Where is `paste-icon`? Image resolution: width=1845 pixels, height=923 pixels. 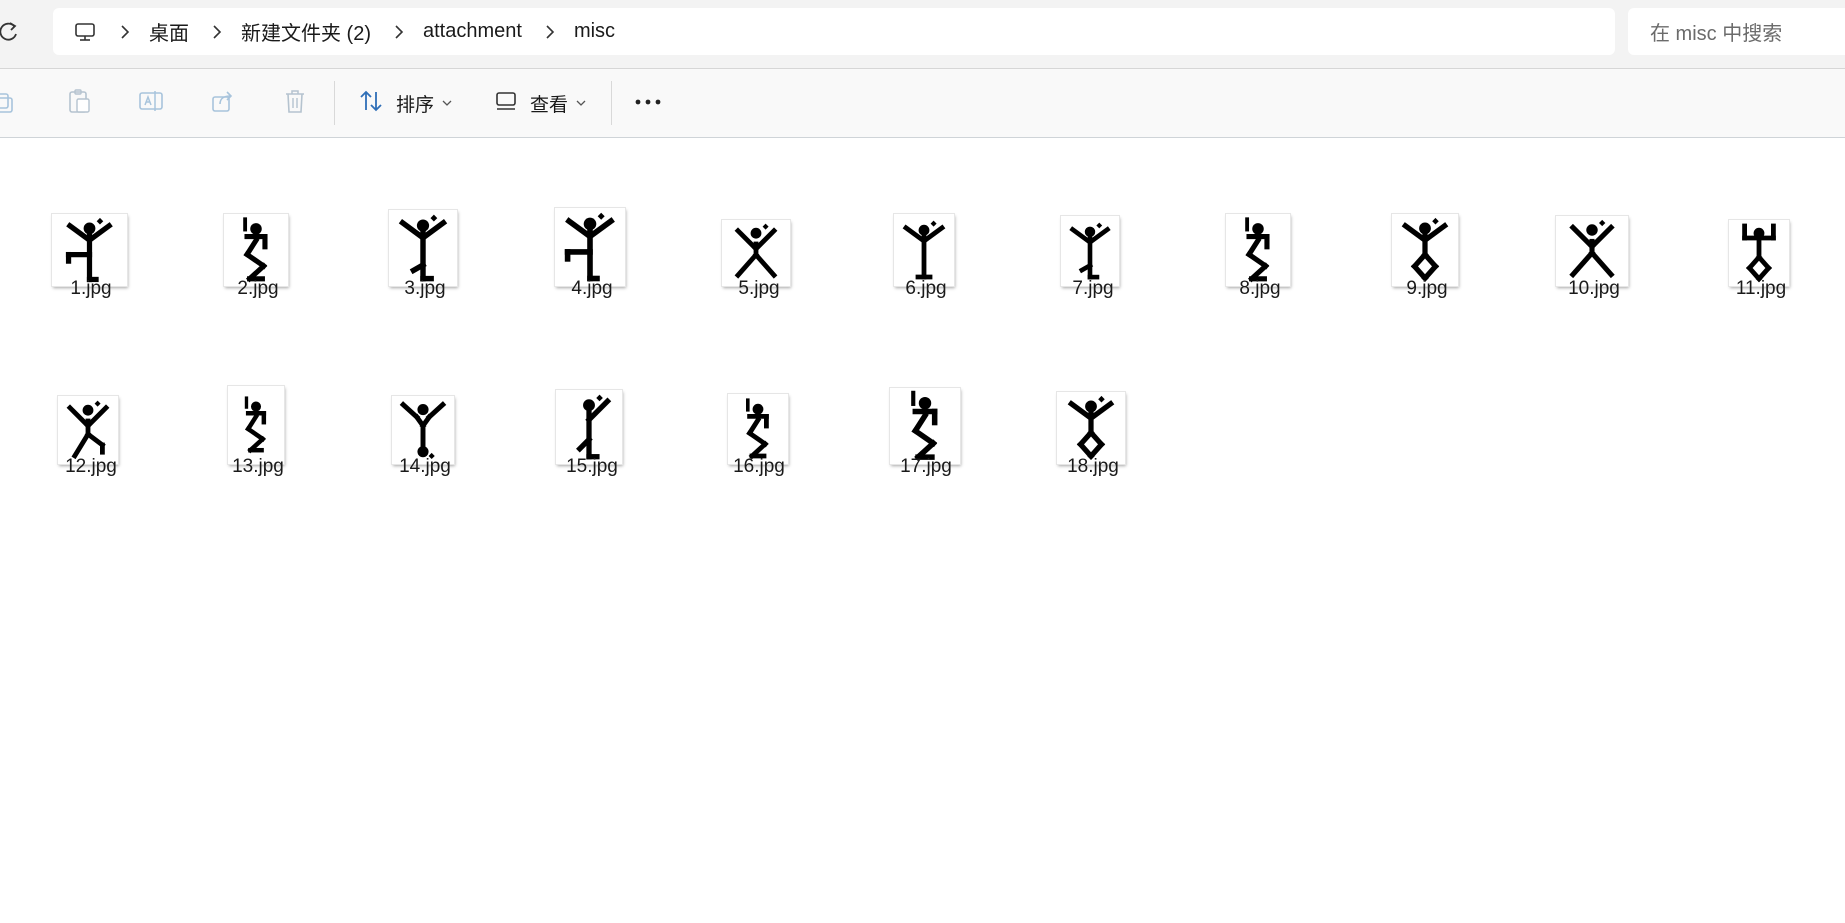 paste-icon is located at coordinates (79, 103).